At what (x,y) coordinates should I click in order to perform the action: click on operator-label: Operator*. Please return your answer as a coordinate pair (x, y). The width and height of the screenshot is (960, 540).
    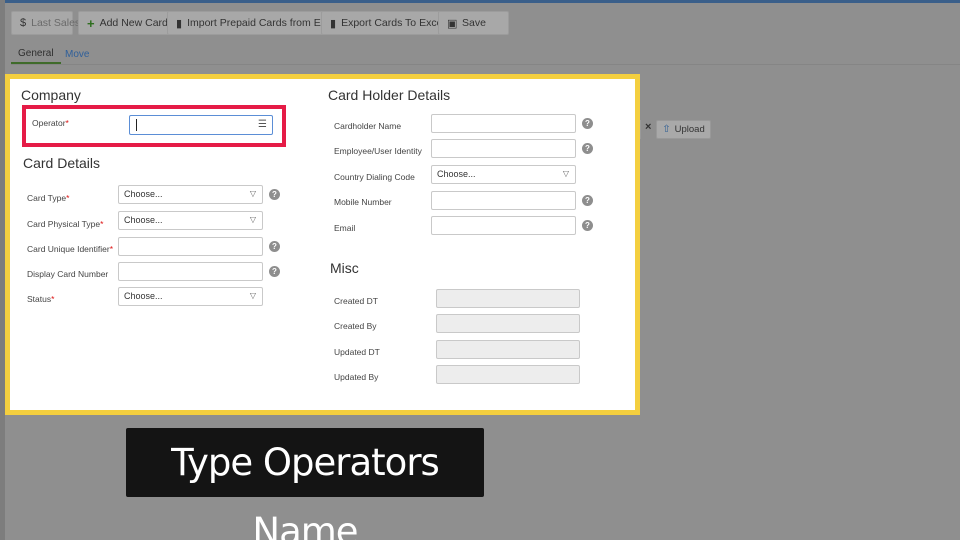
    Looking at the image, I should click on (50, 123).